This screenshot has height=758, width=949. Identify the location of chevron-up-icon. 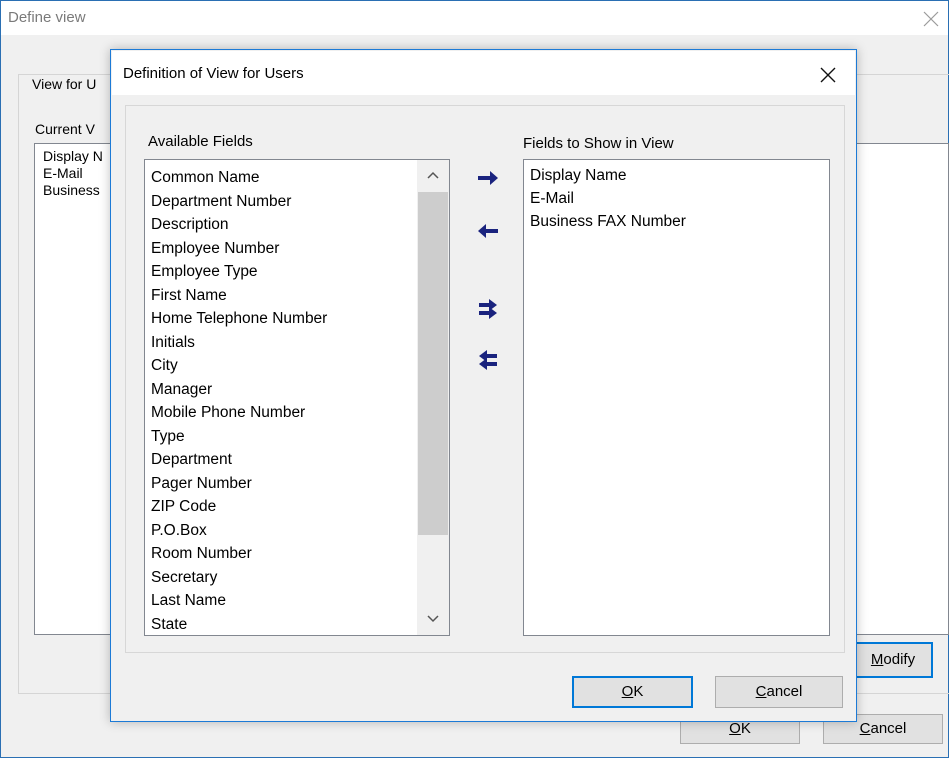
(433, 175).